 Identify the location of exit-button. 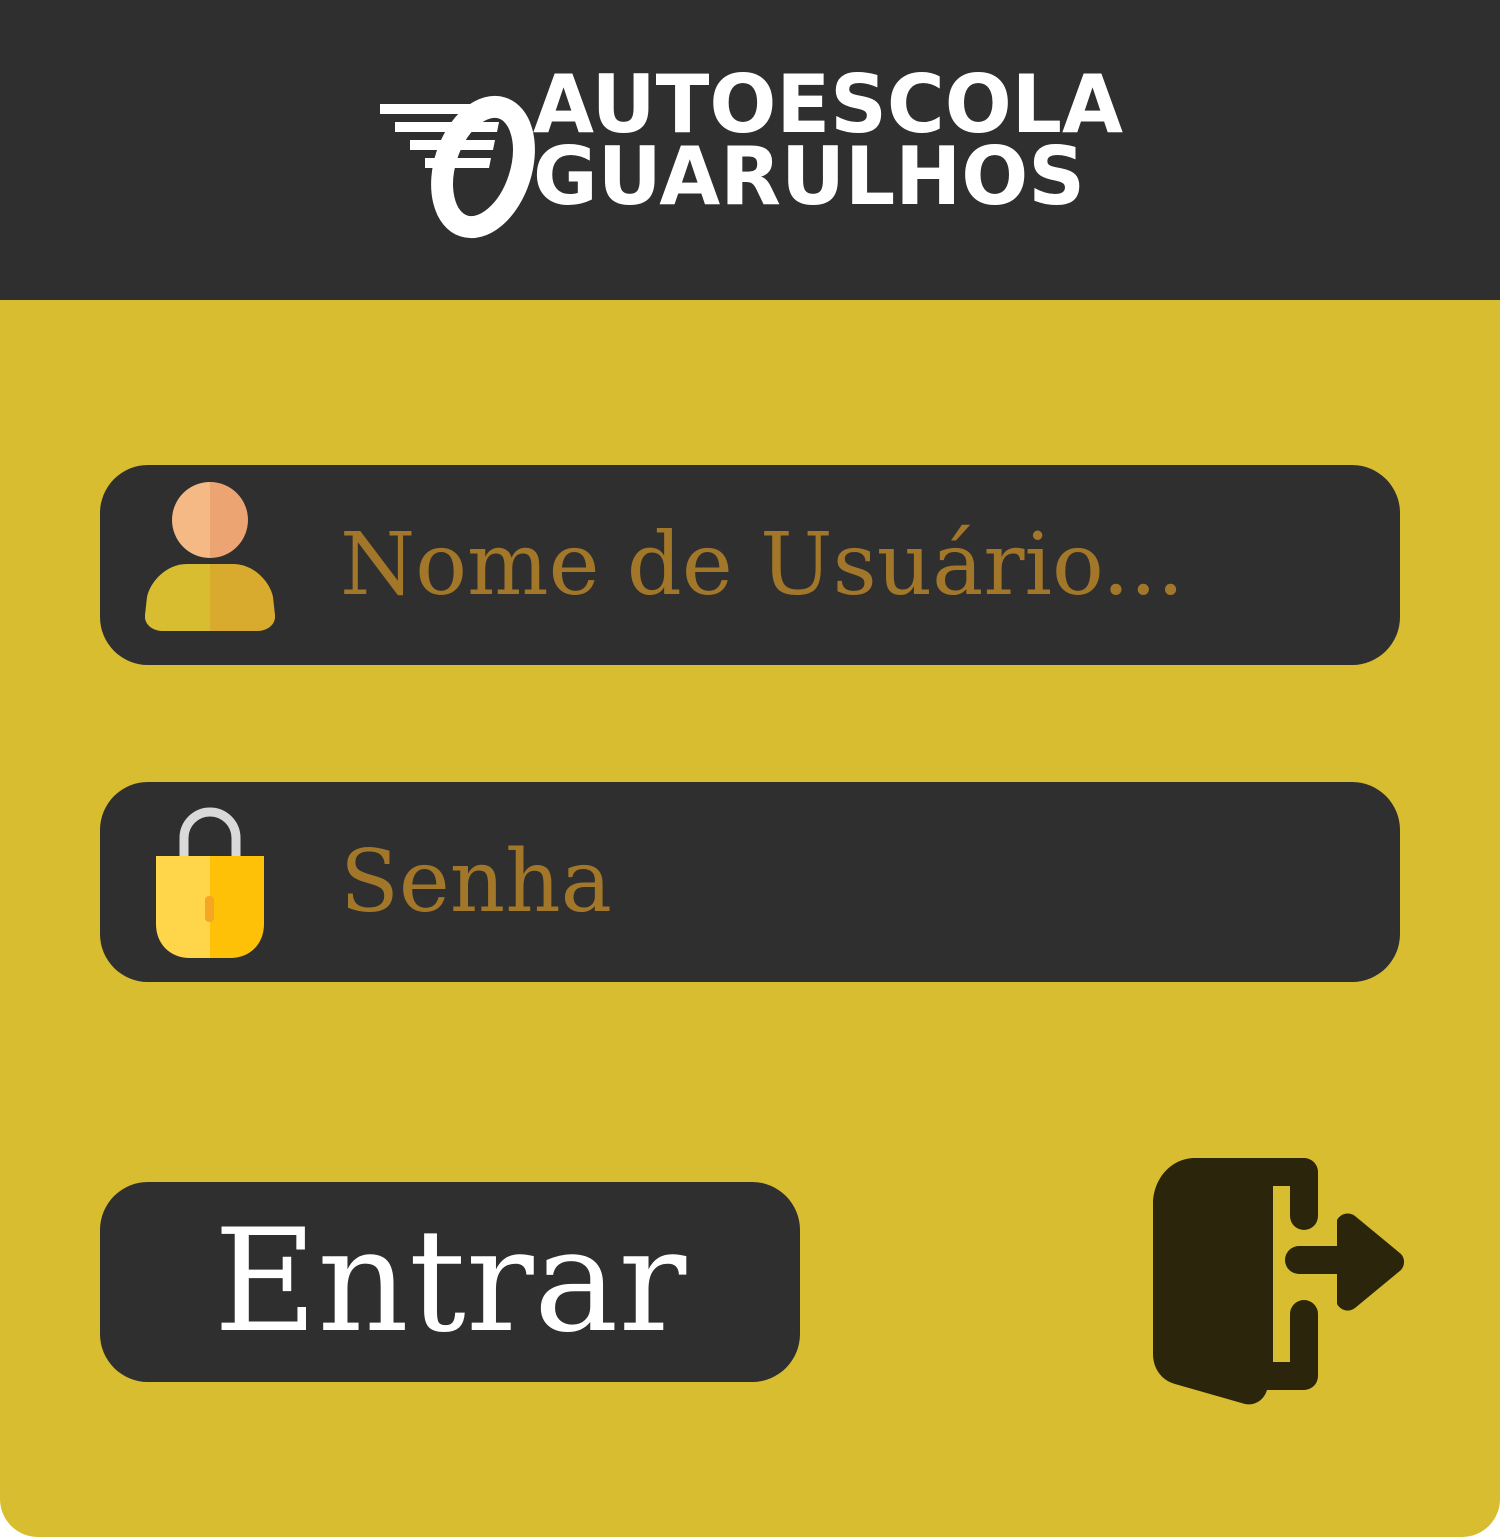
(1275, 1281).